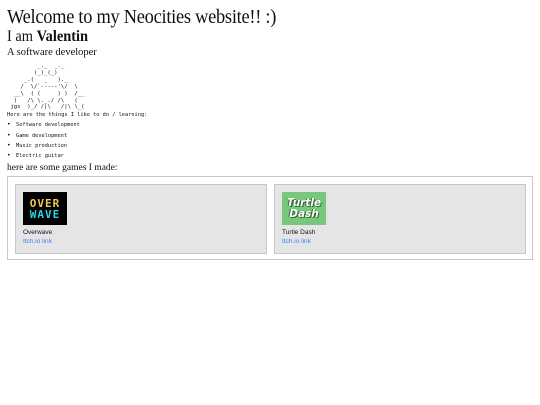  What do you see at coordinates (38, 233) in the screenshot?
I see `game-name: Overwave` at bounding box center [38, 233].